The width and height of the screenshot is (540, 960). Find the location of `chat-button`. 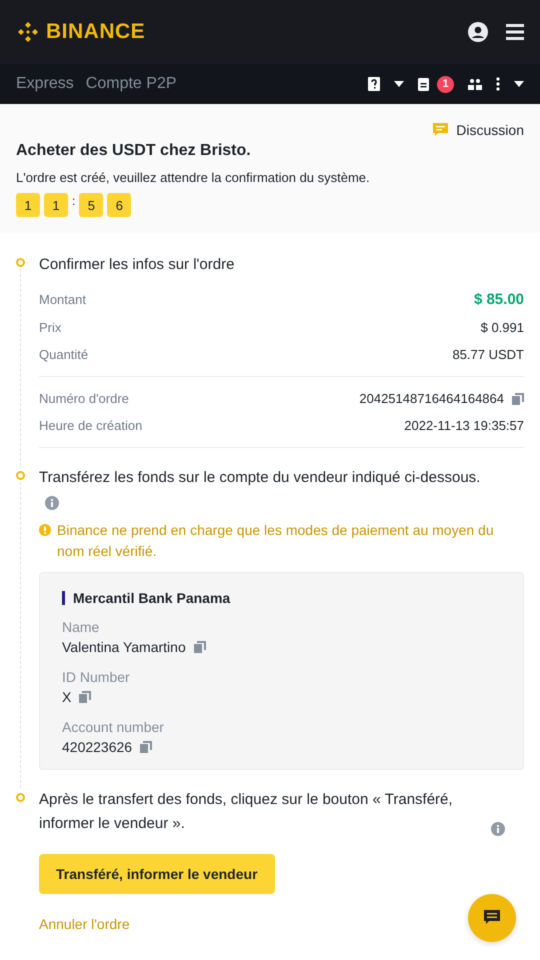

chat-button is located at coordinates (492, 918).